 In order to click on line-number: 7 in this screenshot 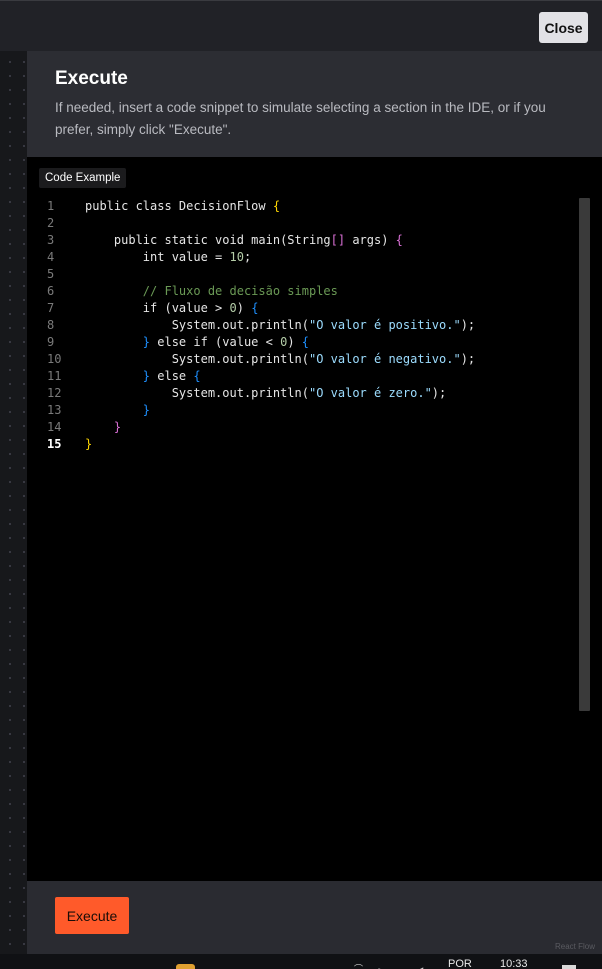, I will do `click(51, 308)`.